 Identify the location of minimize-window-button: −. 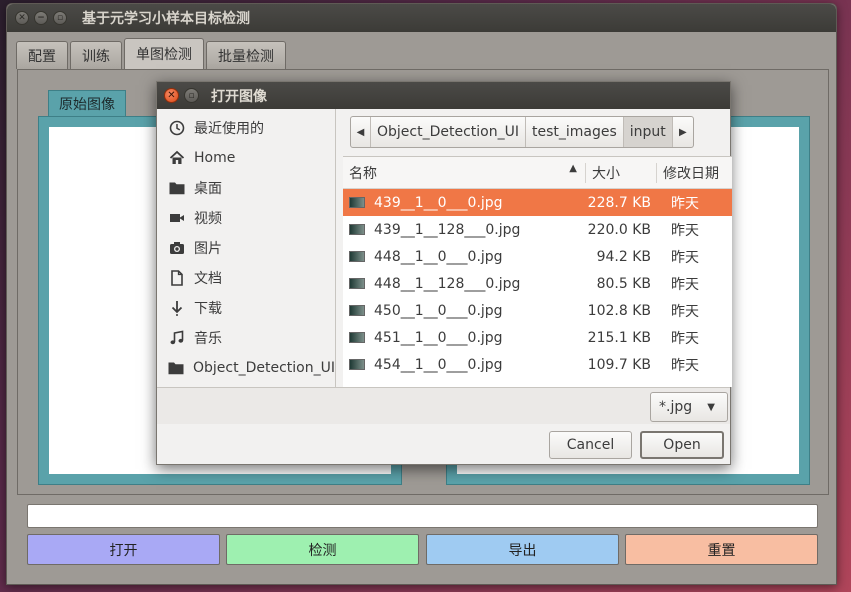
(41, 18).